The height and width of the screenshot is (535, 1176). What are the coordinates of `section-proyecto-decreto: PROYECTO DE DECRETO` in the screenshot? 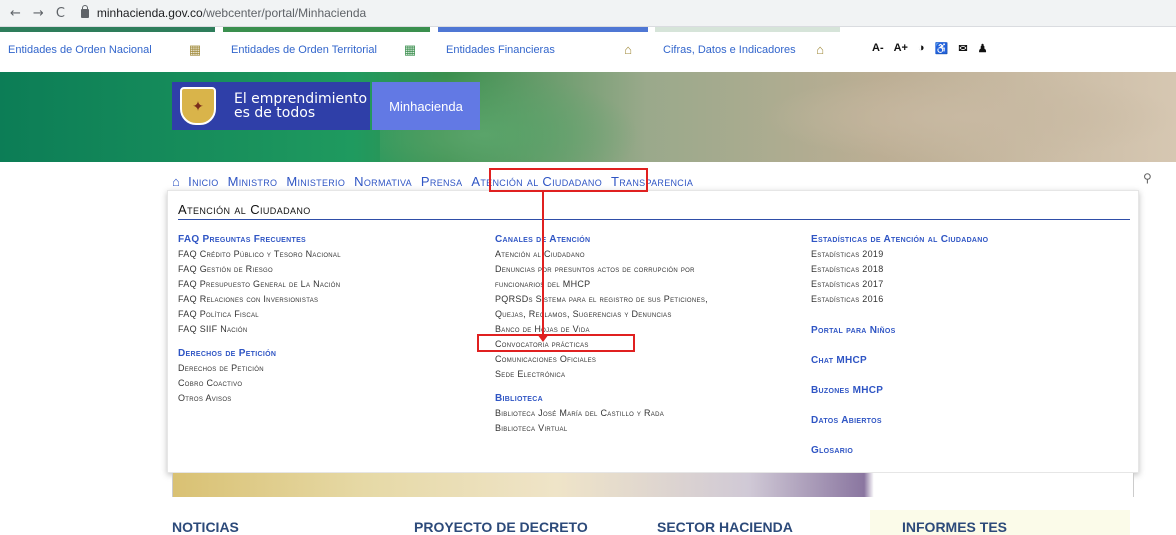 It's located at (501, 527).